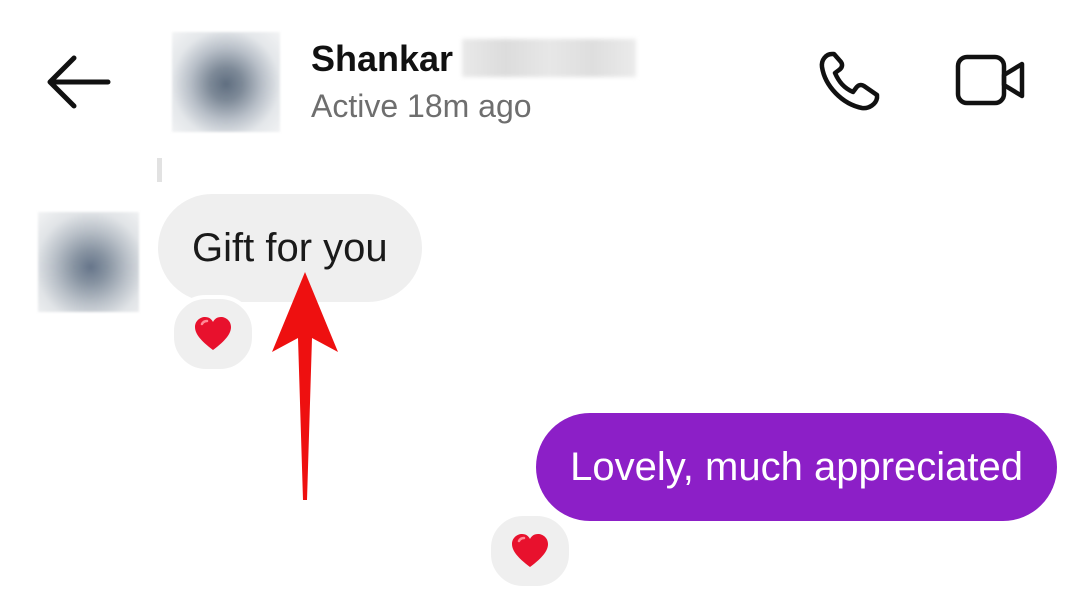  What do you see at coordinates (305, 386) in the screenshot?
I see `red-arrow-annotation` at bounding box center [305, 386].